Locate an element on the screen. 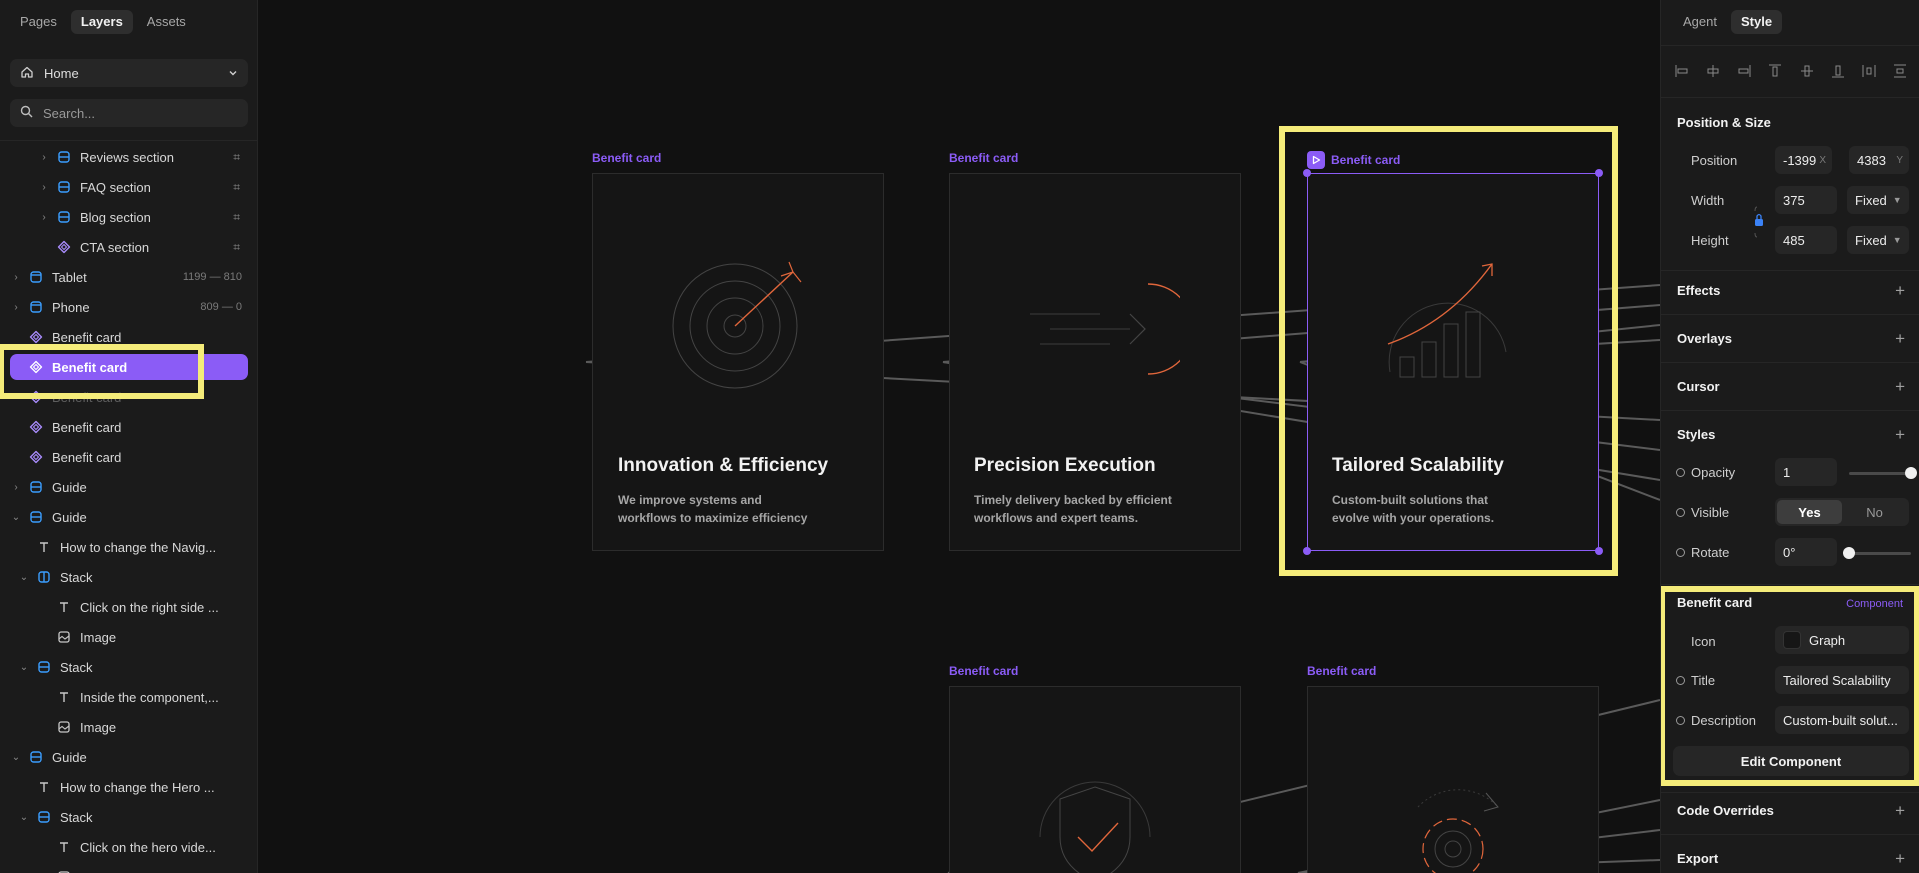 Image resolution: width=1919 pixels, height=873 pixels. add-export-icon: + is located at coordinates (1900, 858).